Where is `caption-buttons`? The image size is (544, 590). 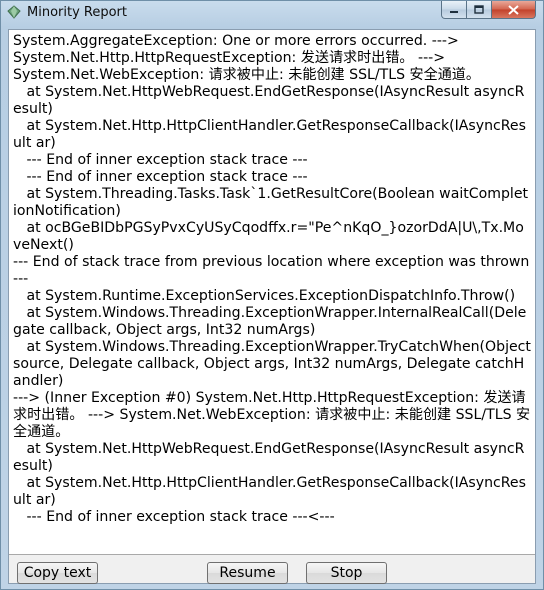 caption-buttons is located at coordinates (488, 10).